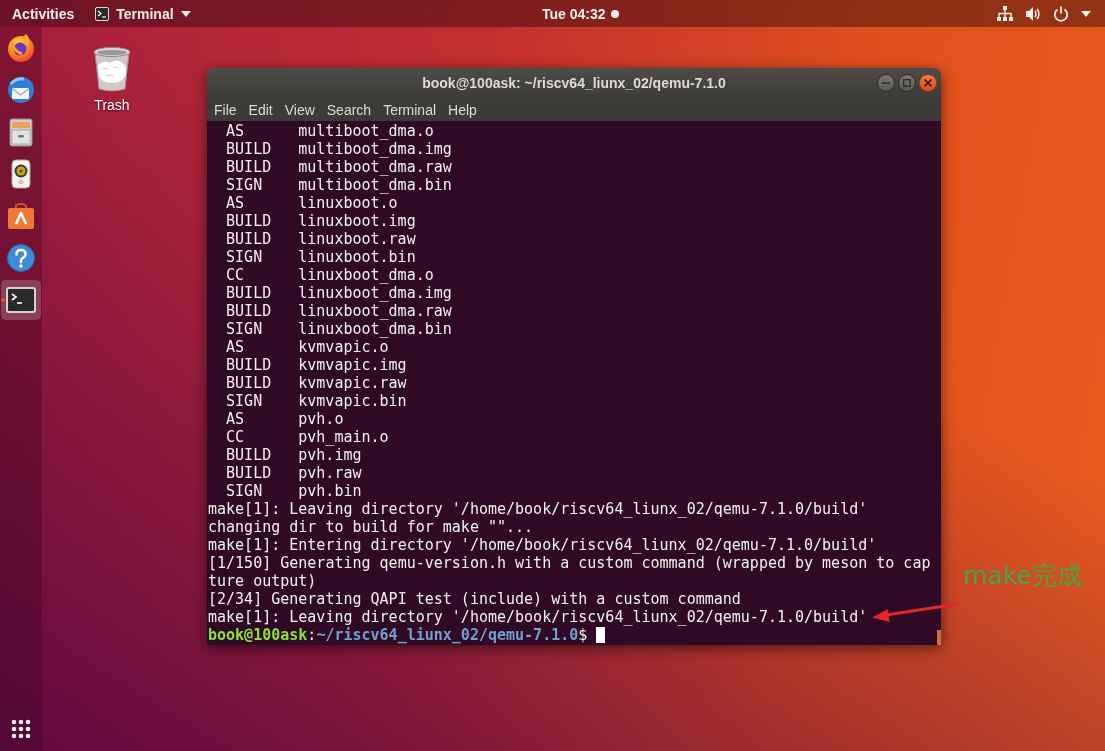 The height and width of the screenshot is (751, 1105). I want to click on output-file: pvh.raw, so click(330, 473).